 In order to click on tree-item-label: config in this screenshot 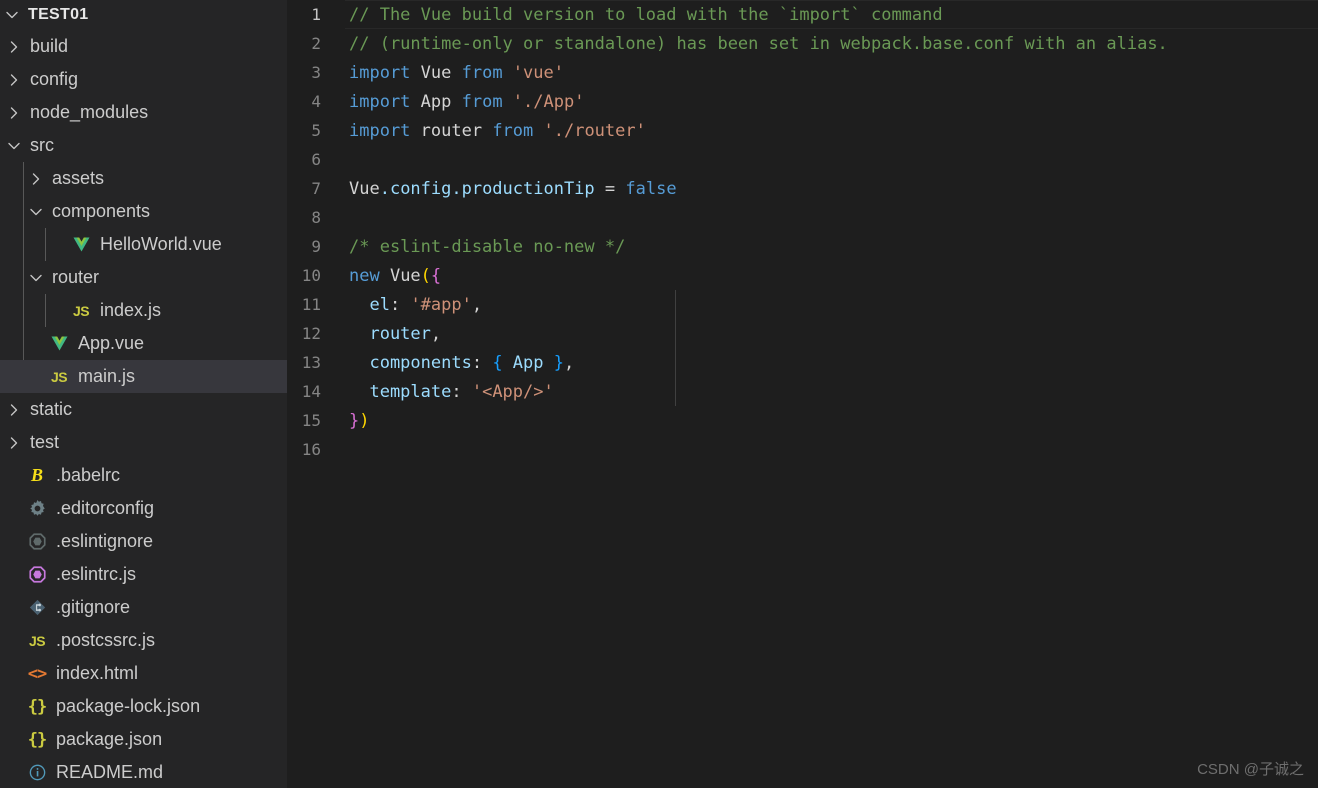, I will do `click(54, 79)`.